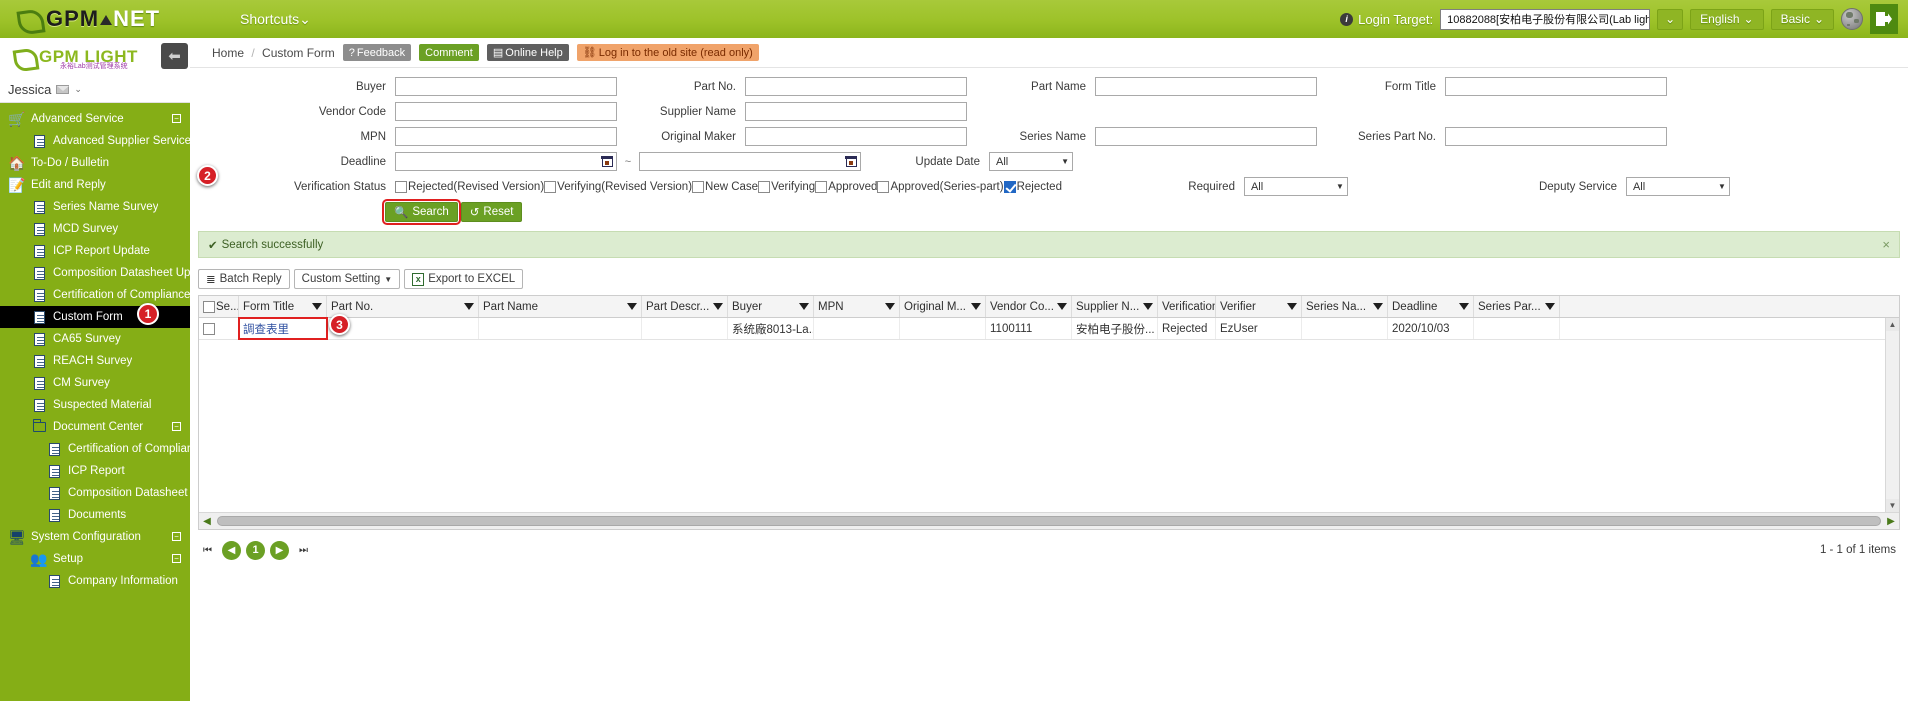 This screenshot has width=1908, height=701. What do you see at coordinates (63, 89) in the screenshot?
I see `mail-icon` at bounding box center [63, 89].